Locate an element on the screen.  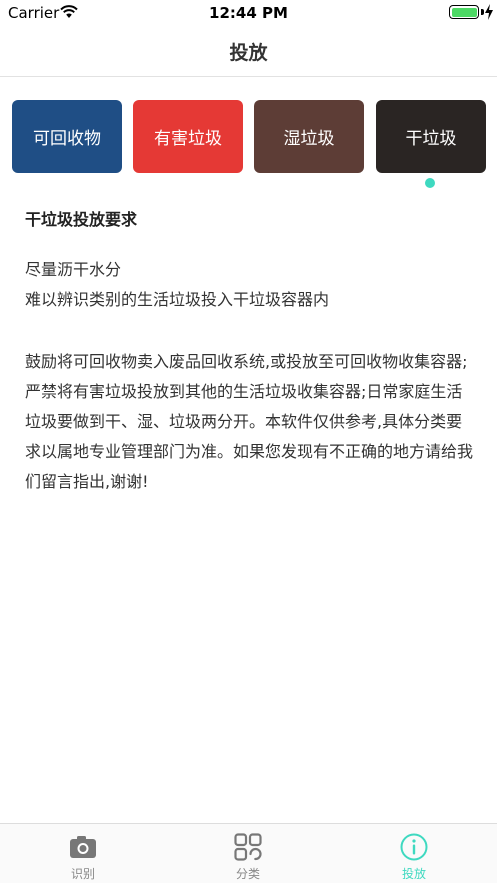
grid-icon is located at coordinates (248, 847).